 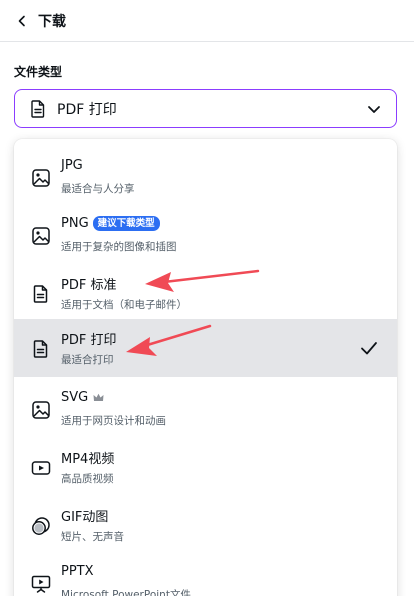 What do you see at coordinates (75, 223) in the screenshot?
I see `option-label-text: PNG` at bounding box center [75, 223].